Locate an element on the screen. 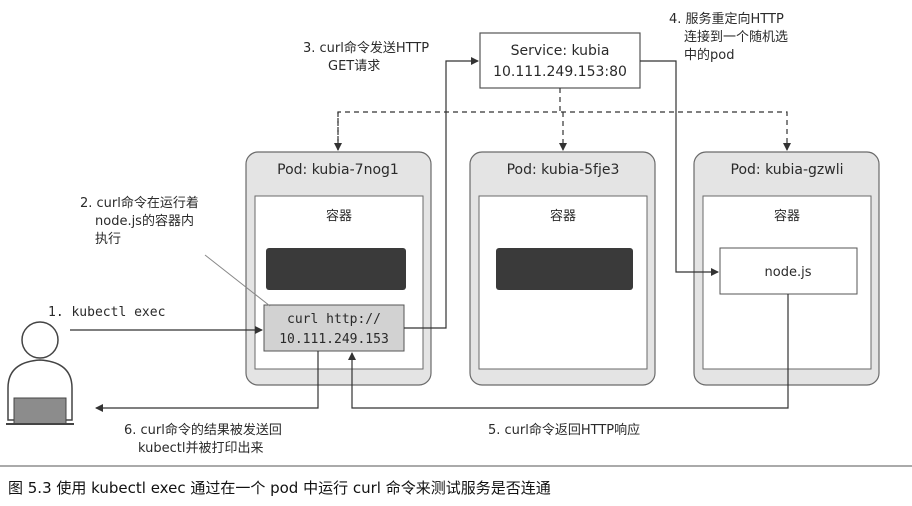 The image size is (912, 506). pod-2-dark-bar is located at coordinates (564, 269).